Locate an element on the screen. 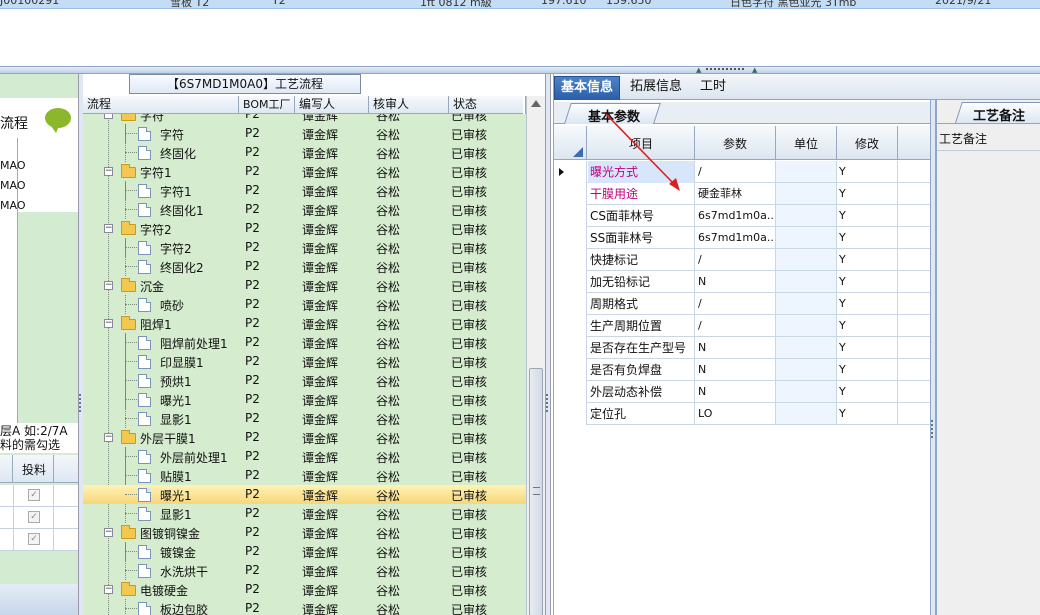 The width and height of the screenshot is (1040, 615). tree-row: − 字符 P2 谭金辉 谷松 已审核 is located at coordinates (304, 119).